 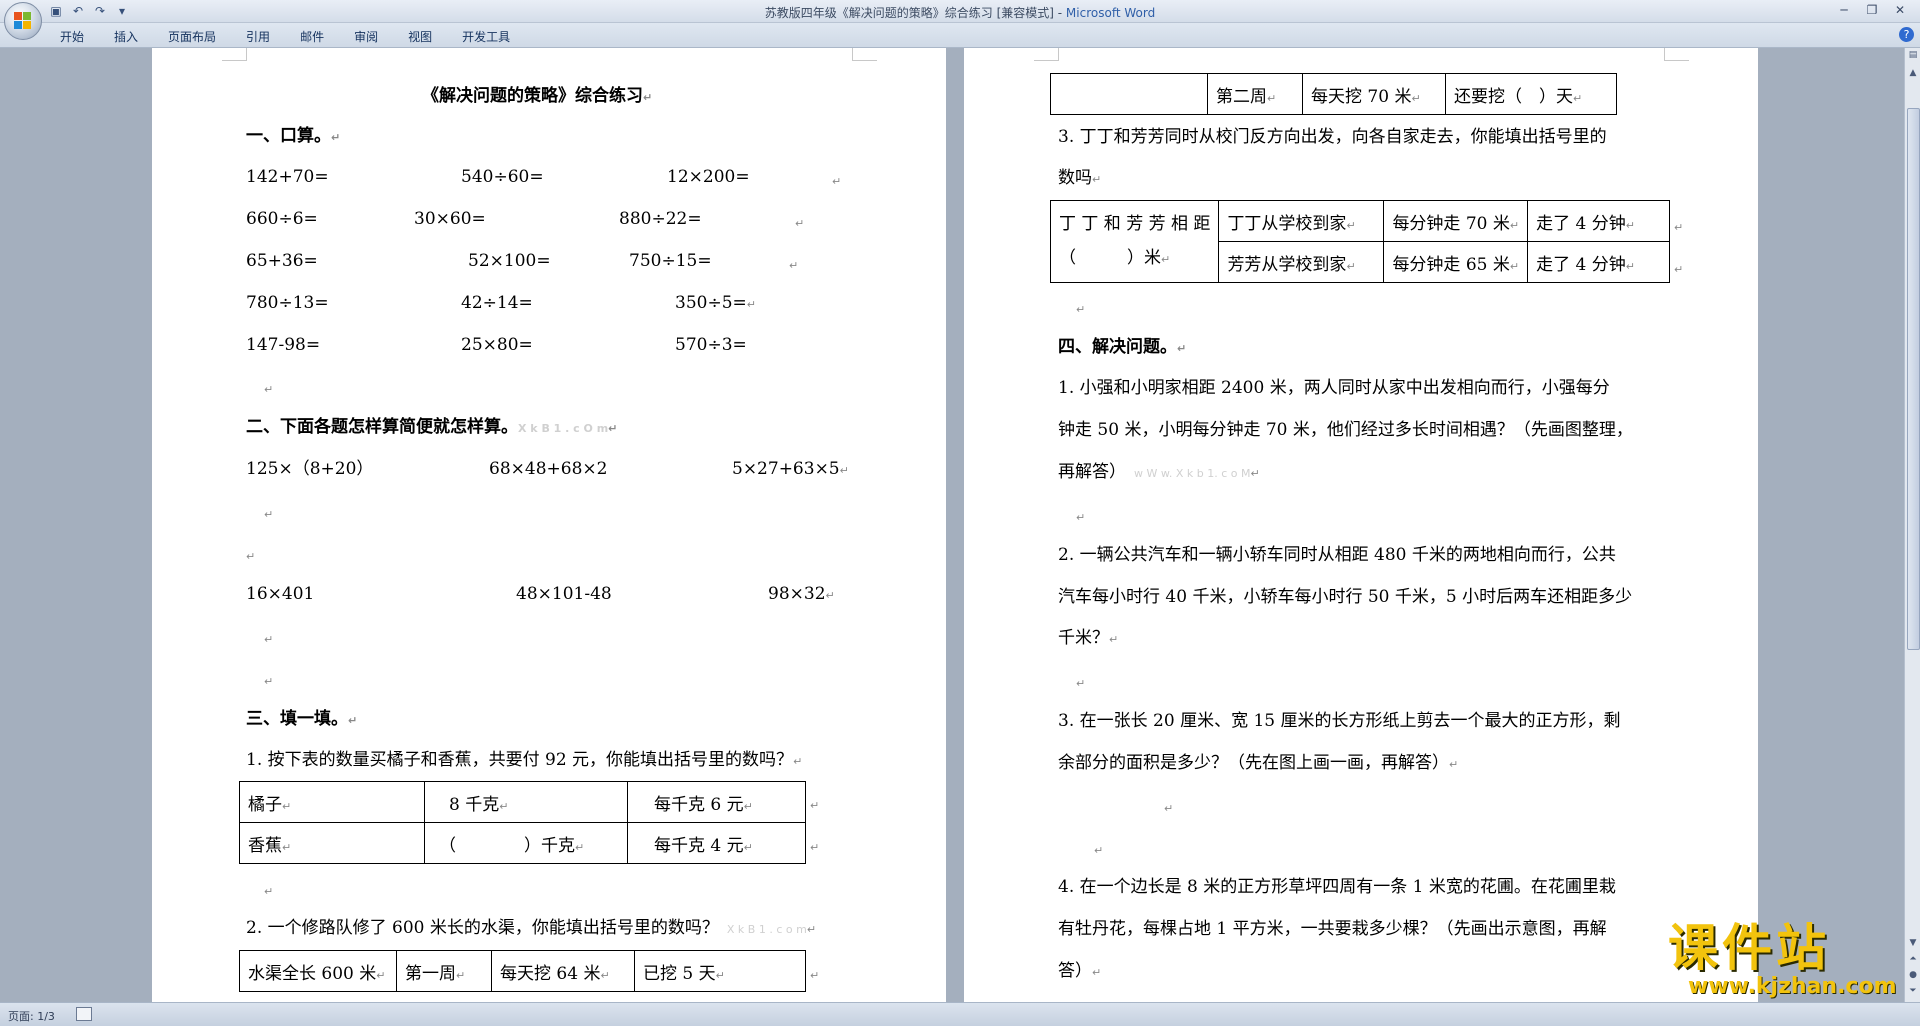 I want to click on scroll-down-icon: ▼, so click(x=1912, y=945).